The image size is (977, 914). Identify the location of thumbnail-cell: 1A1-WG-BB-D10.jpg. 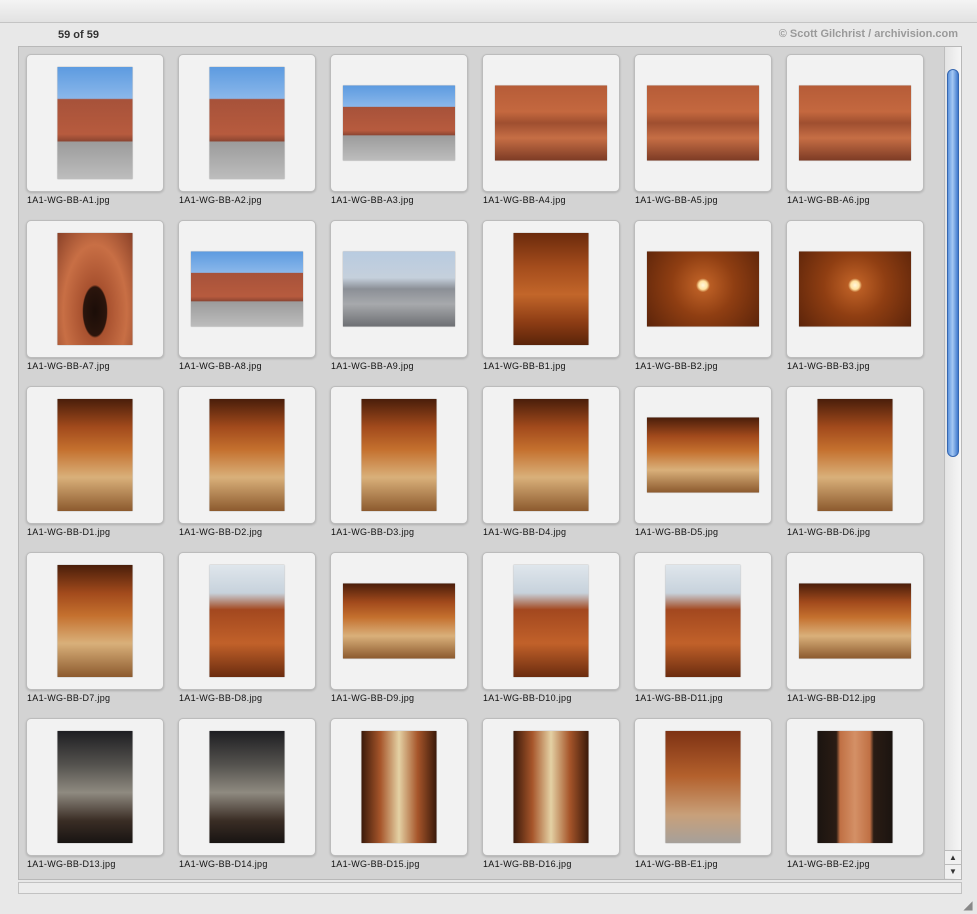
(551, 626).